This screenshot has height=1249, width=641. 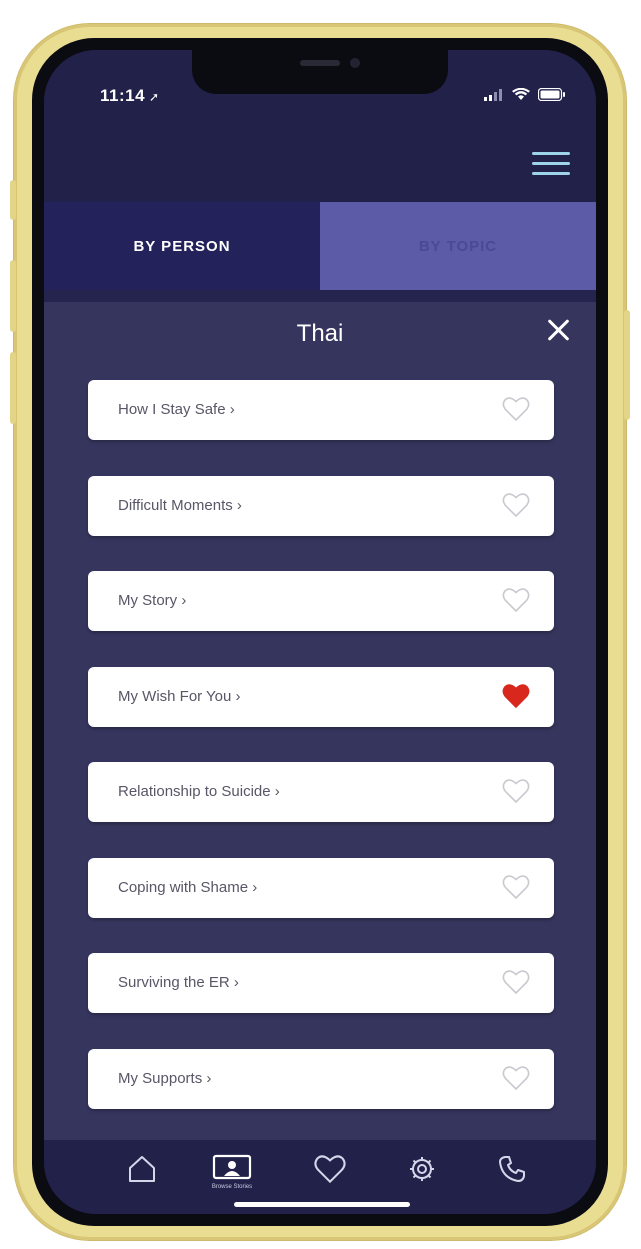 I want to click on nav-settings, so click(x=422, y=1176).